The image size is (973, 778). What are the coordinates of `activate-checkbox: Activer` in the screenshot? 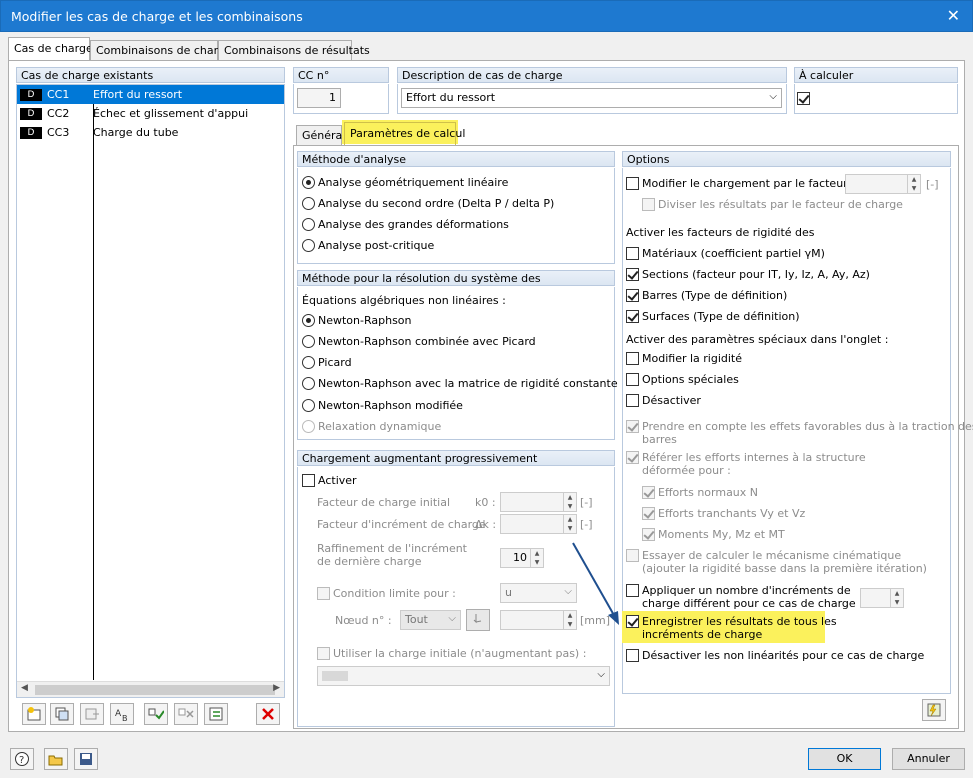 It's located at (329, 480).